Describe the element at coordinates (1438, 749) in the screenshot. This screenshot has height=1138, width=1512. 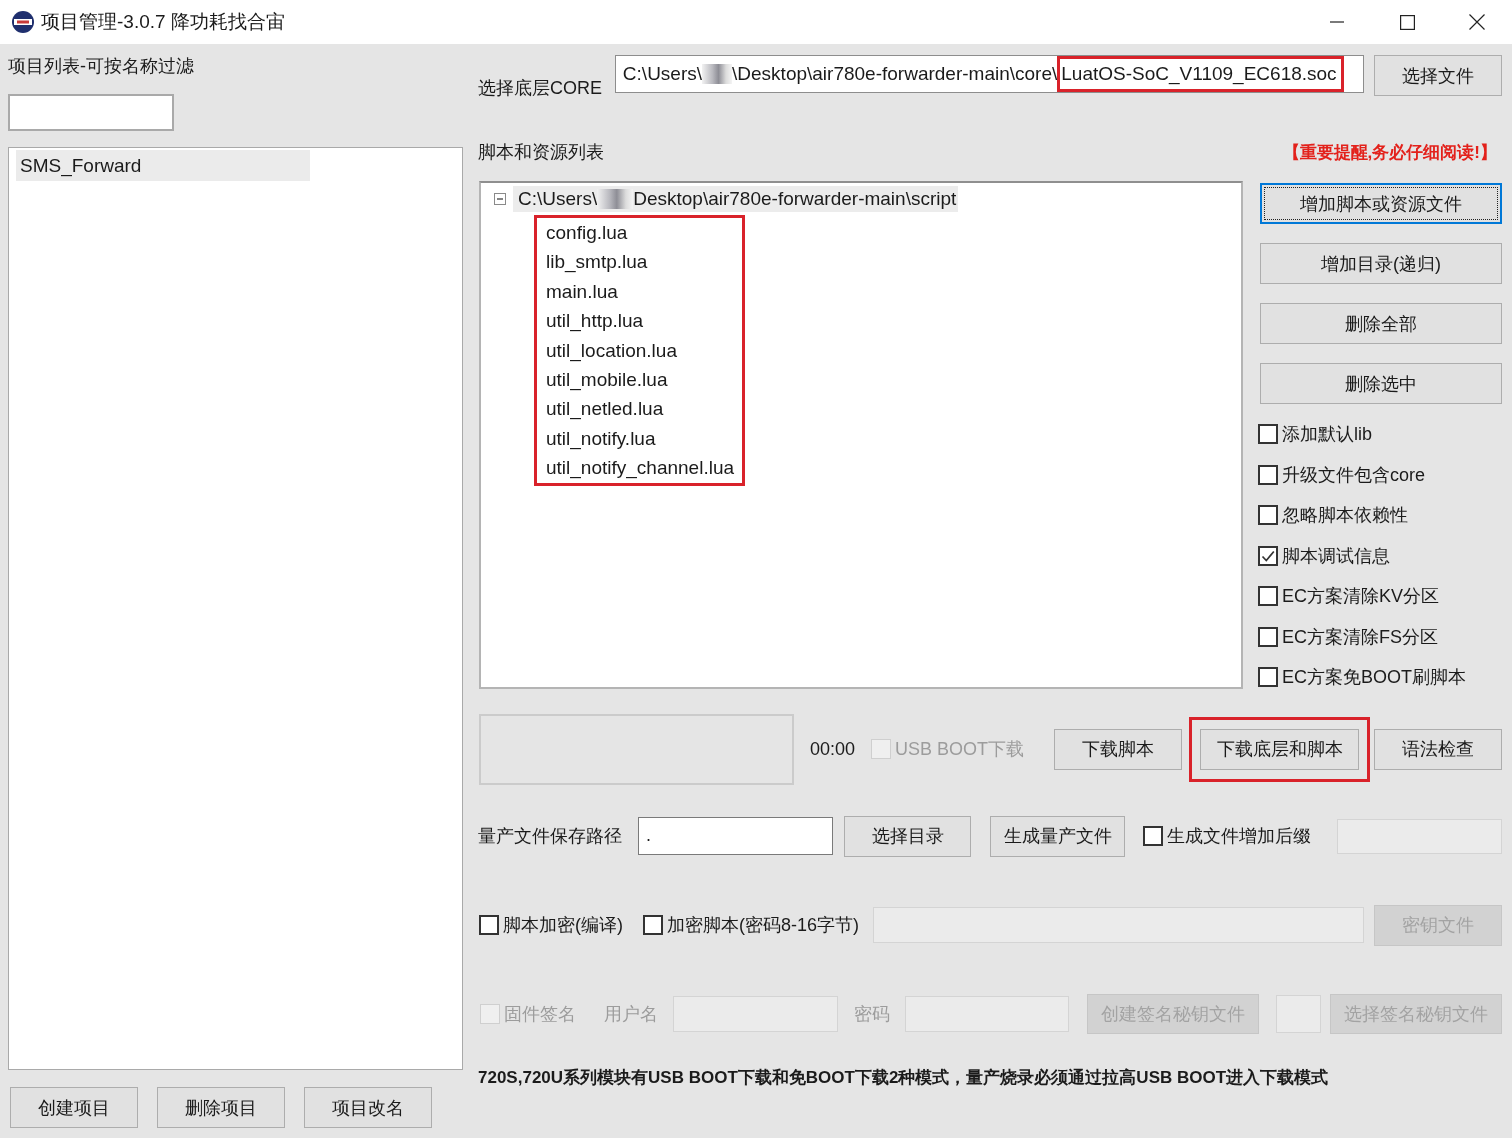
I see `download-button: 语法检查` at that location.